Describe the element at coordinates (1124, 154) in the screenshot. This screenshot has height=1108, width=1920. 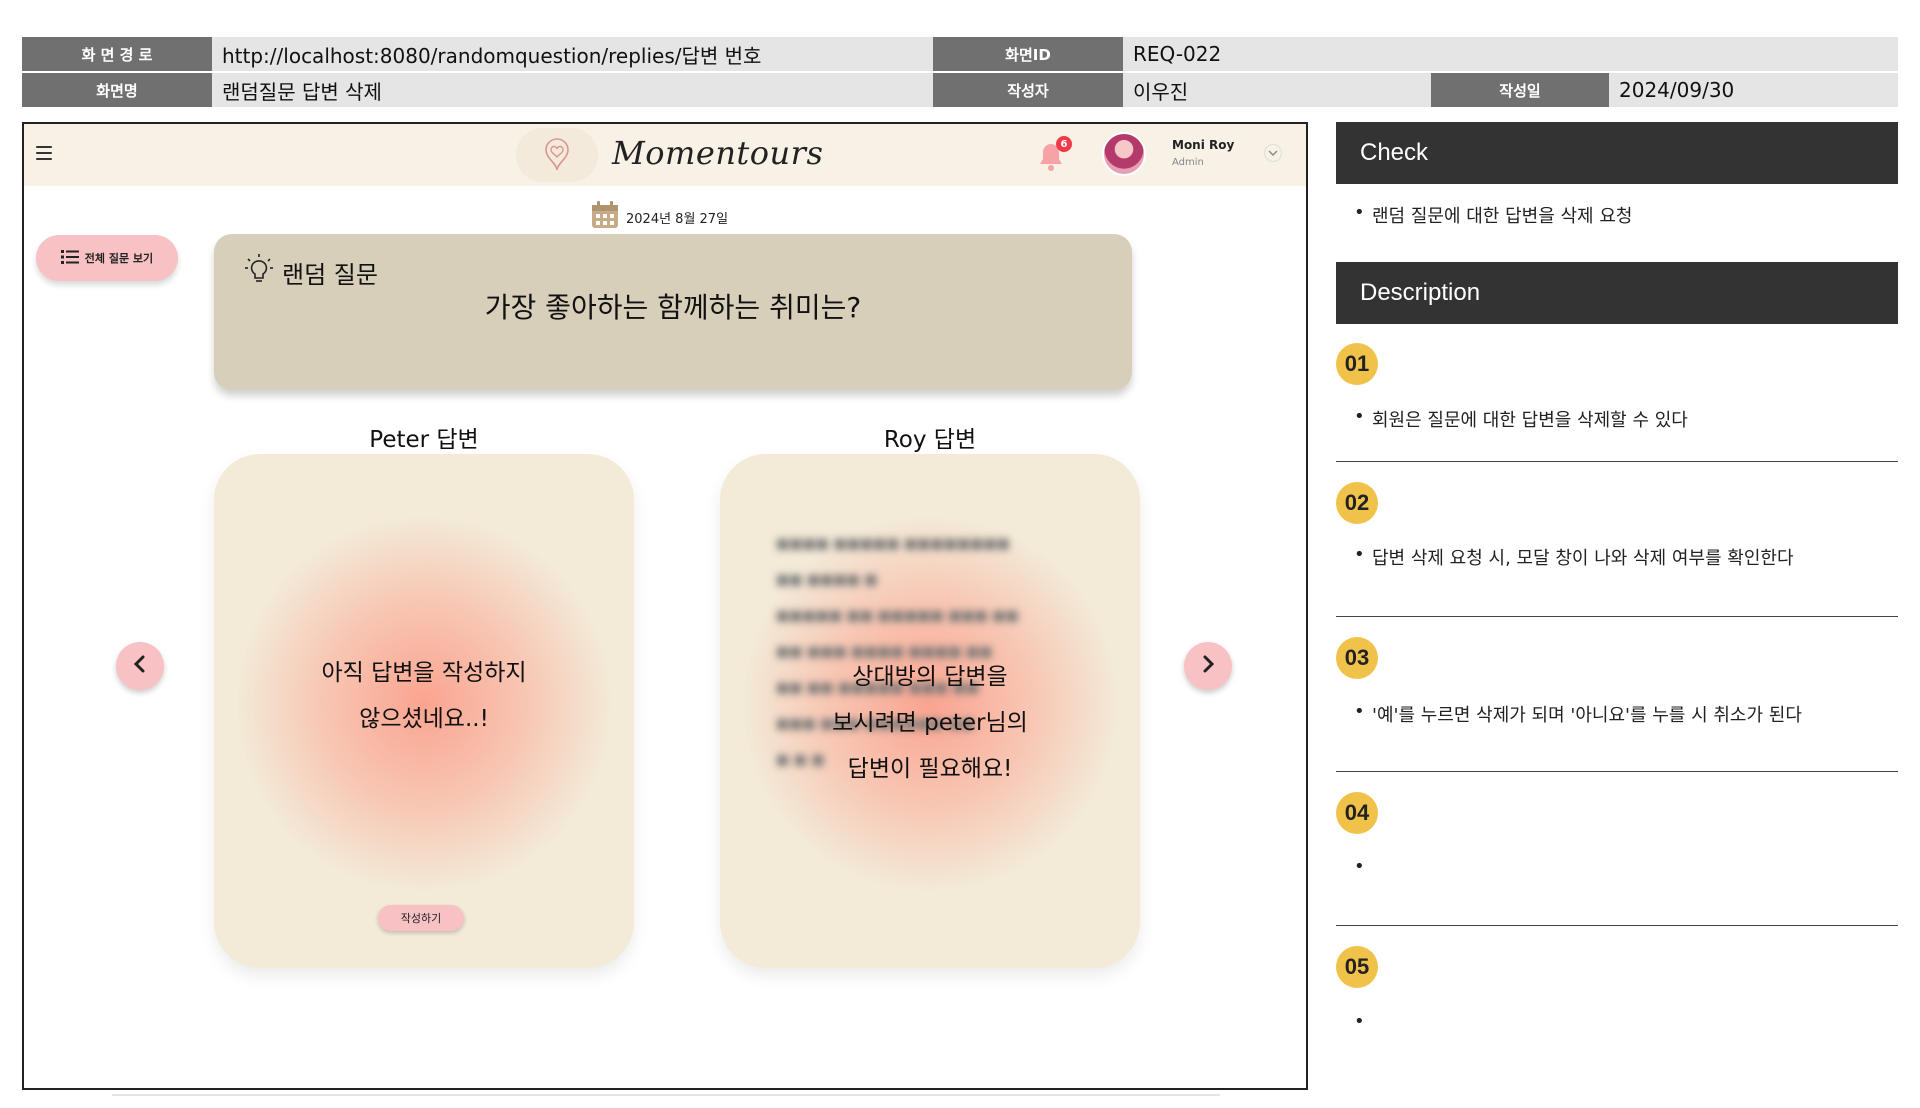
I see `avatar` at that location.